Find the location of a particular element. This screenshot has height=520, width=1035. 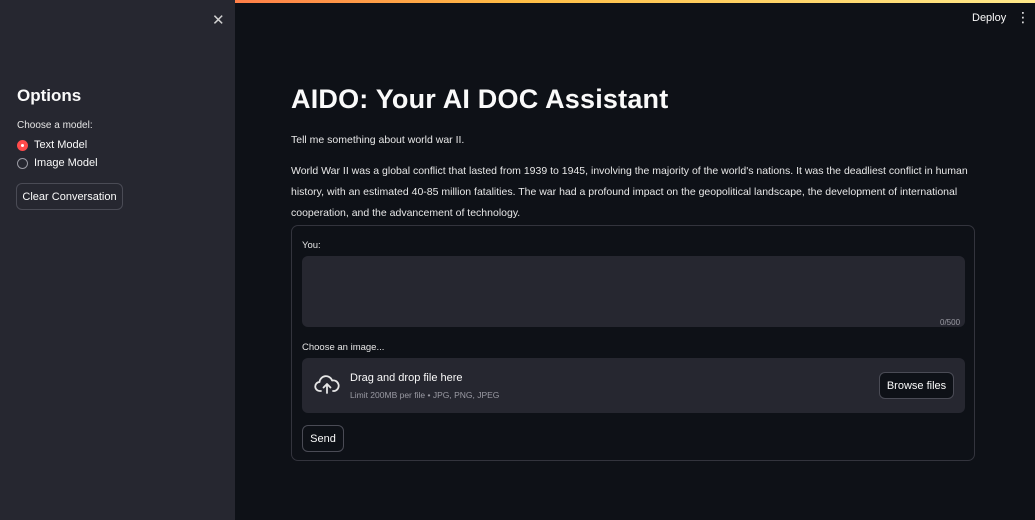

radio-label: Image Model is located at coordinates (66, 163).